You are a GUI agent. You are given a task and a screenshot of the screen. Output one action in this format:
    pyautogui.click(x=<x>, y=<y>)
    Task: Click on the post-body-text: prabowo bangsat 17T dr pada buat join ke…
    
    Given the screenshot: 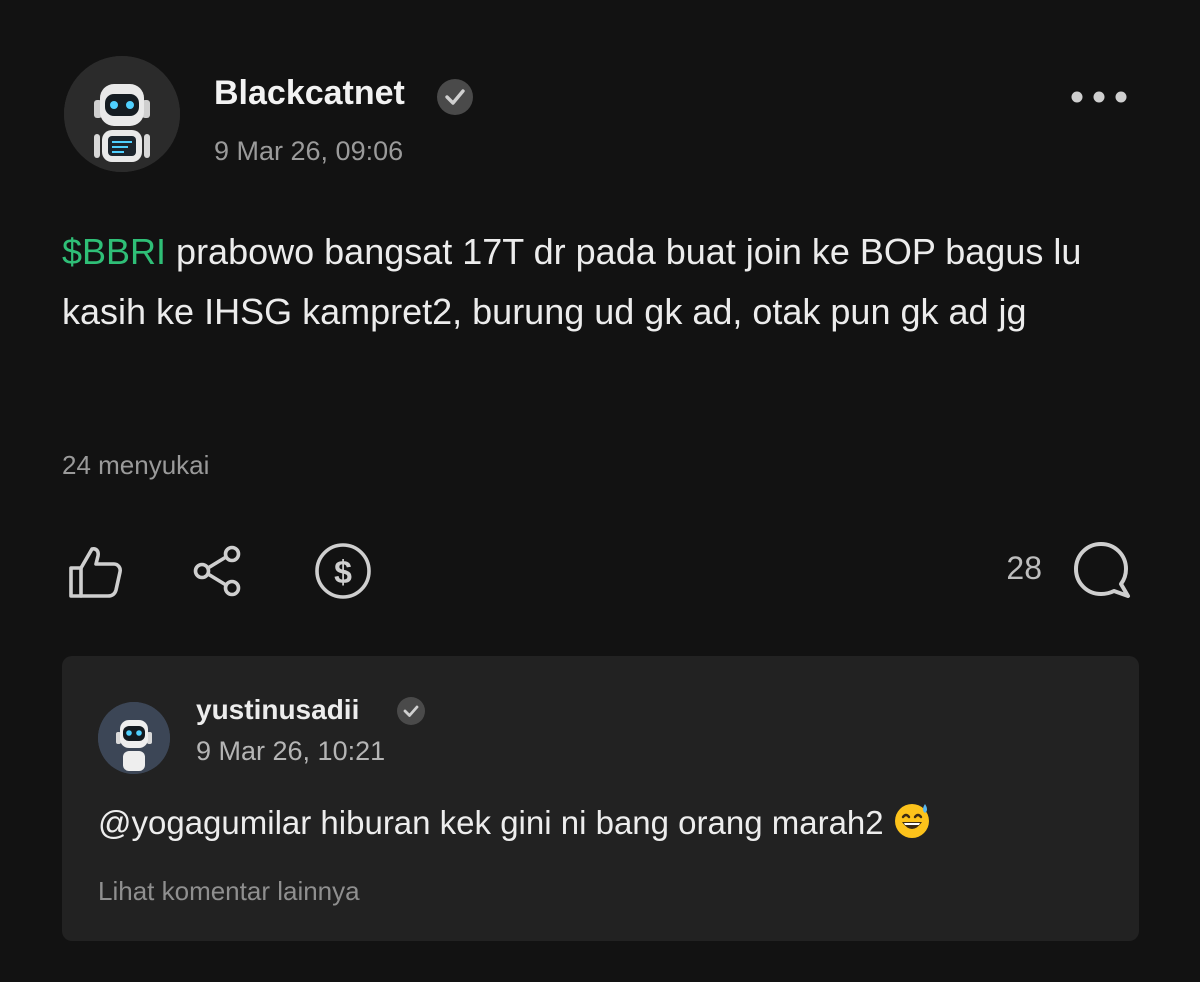 What is the action you would take?
    pyautogui.click(x=572, y=281)
    